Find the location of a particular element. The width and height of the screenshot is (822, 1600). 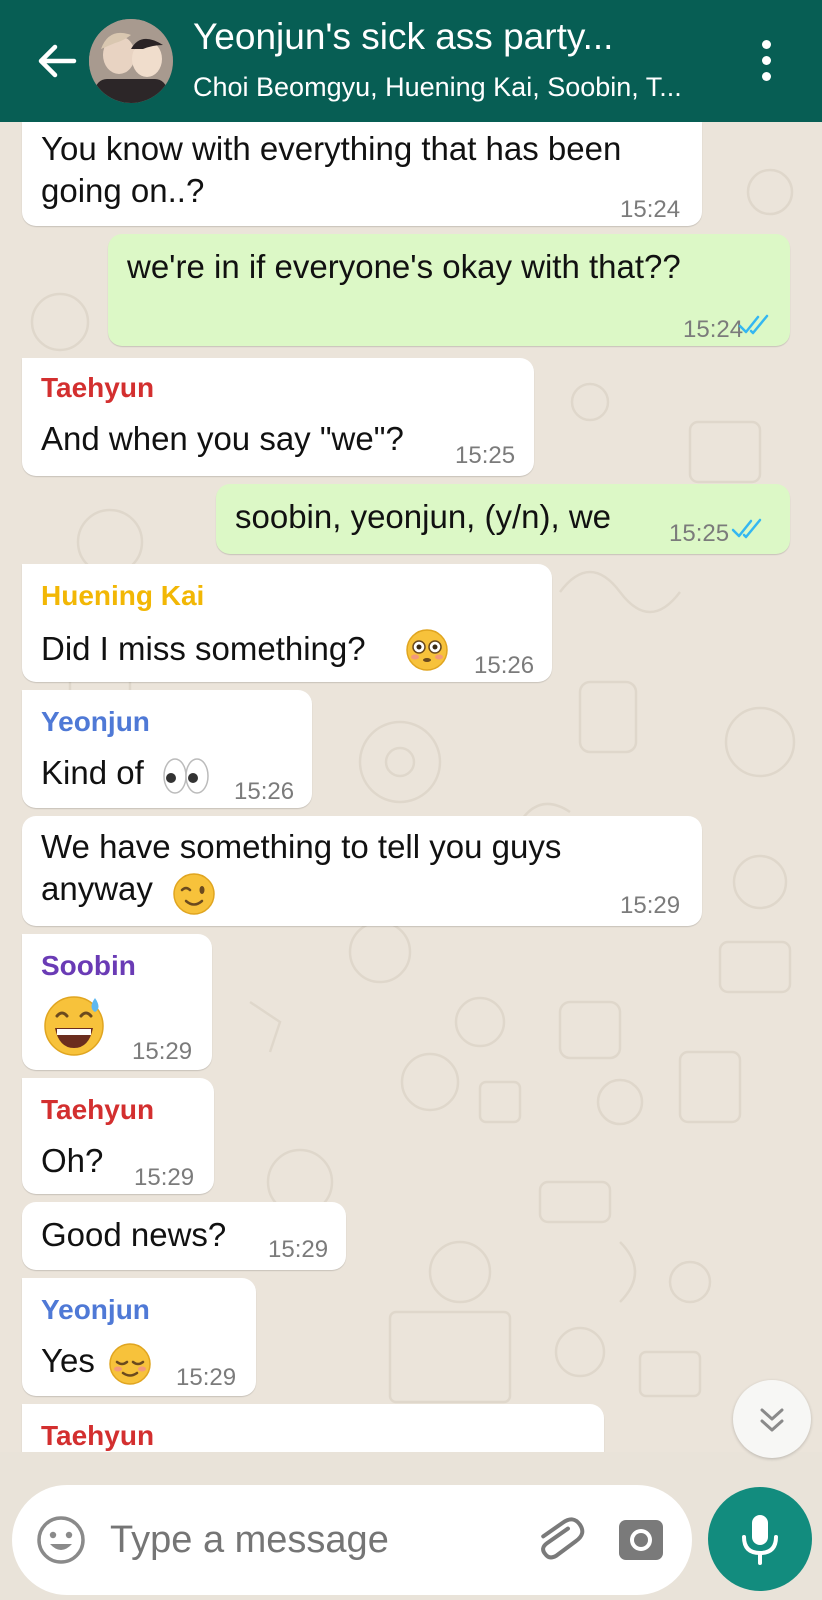

microphone-icon is located at coordinates (760, 1540).